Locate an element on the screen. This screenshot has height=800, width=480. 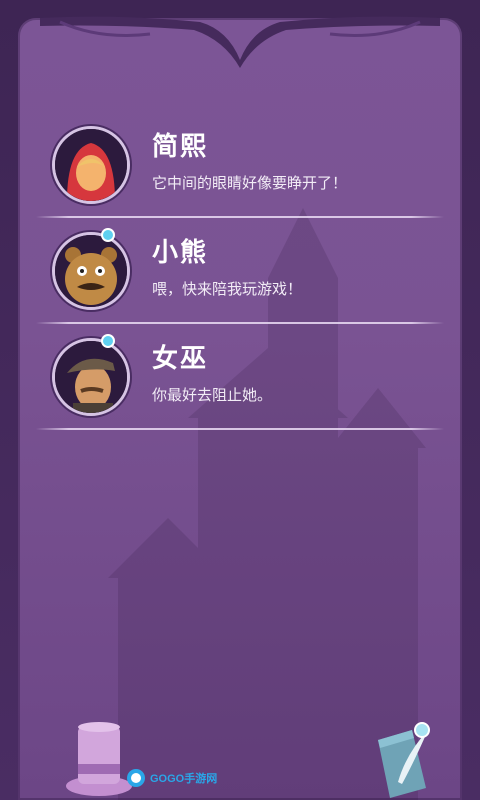
message-row-1: 简熙 它中间的眼睛好像要睁开了！ is located at coordinates (240, 165).